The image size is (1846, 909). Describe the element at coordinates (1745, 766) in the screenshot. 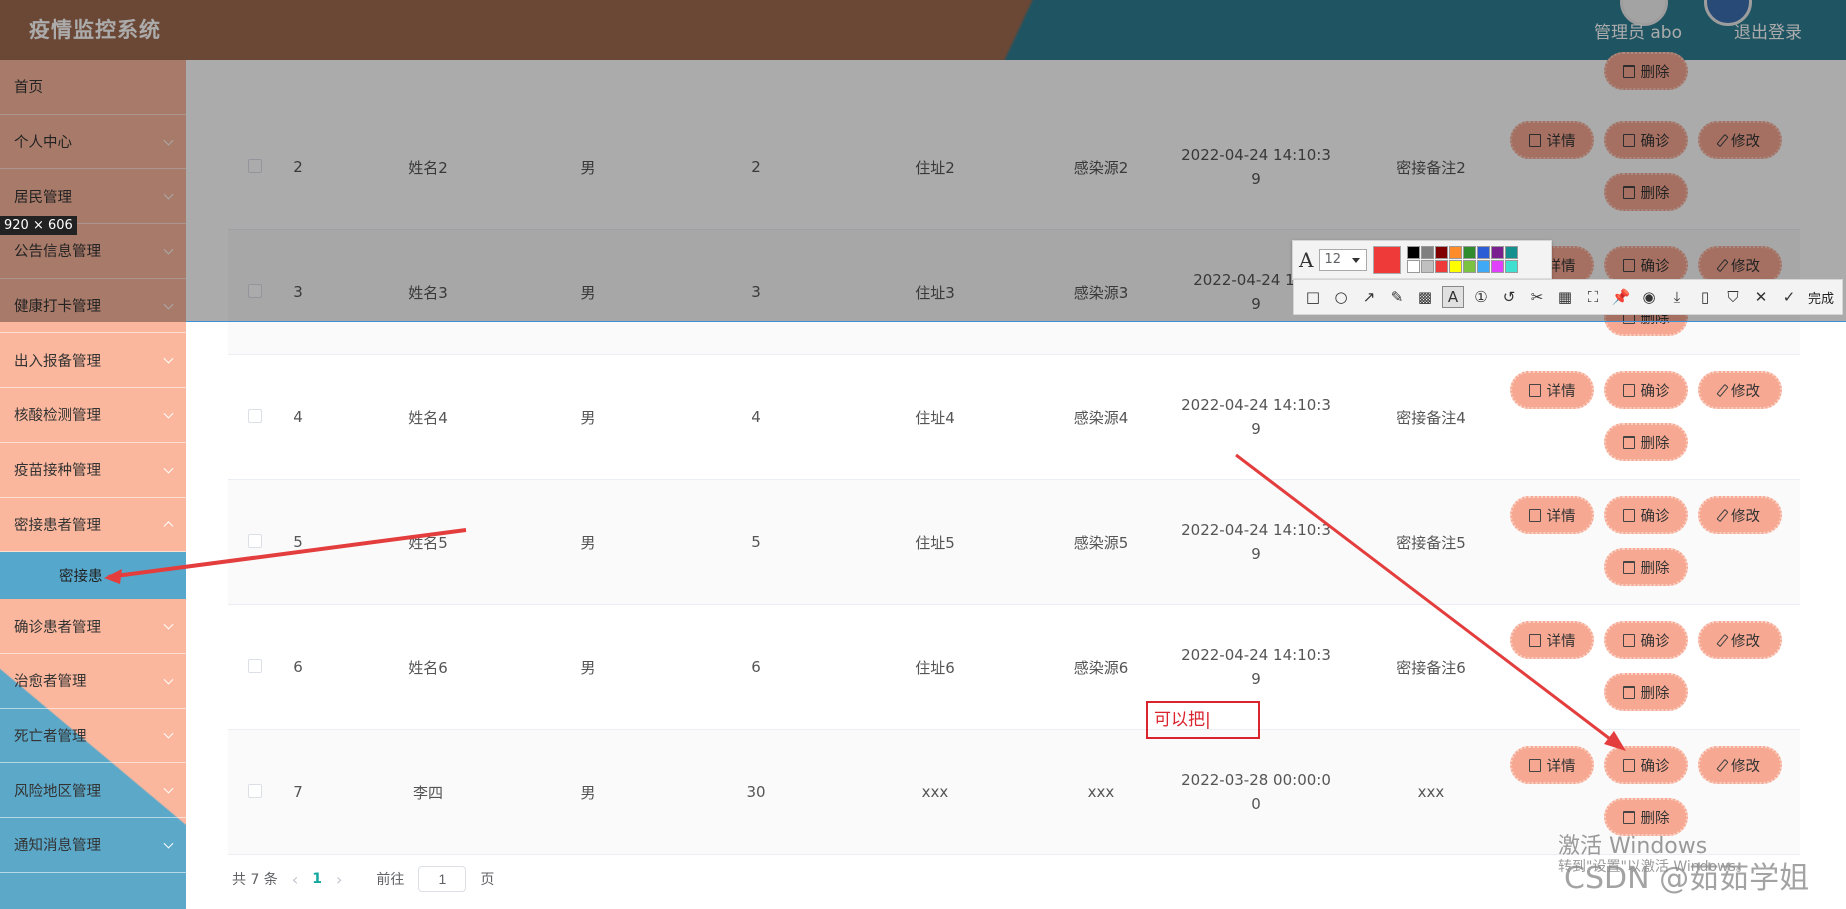

I see `edit-label: 修改` at that location.